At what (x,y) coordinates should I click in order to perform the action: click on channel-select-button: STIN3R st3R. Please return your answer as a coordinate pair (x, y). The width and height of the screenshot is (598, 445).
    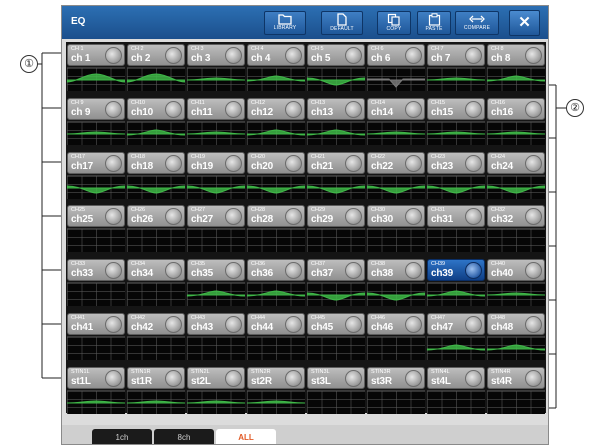
    Looking at the image, I should click on (396, 377).